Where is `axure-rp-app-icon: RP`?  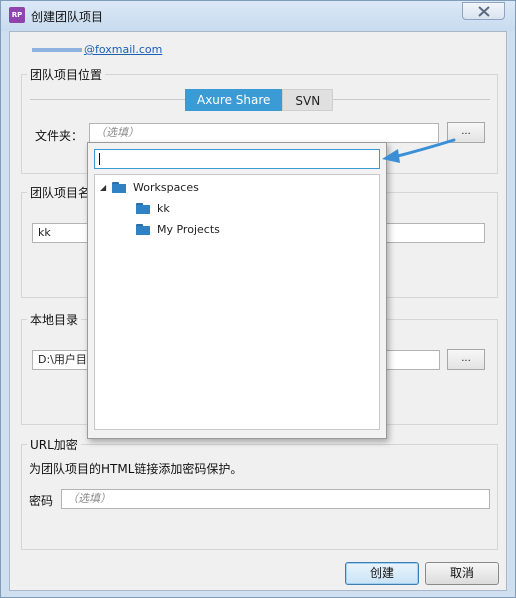 axure-rp-app-icon: RP is located at coordinates (17, 15).